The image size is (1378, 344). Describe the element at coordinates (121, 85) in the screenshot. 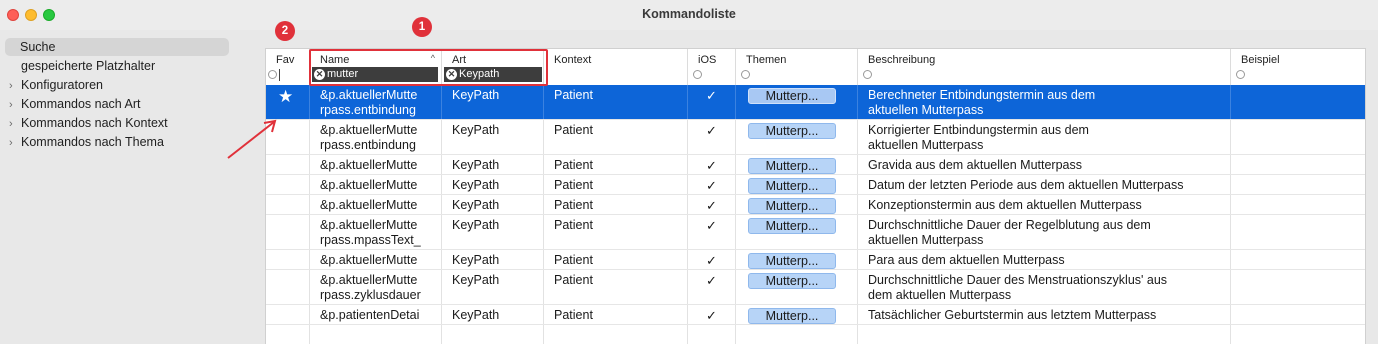

I see `sidebar-item-konfiguratoren: › Konfiguratoren` at that location.